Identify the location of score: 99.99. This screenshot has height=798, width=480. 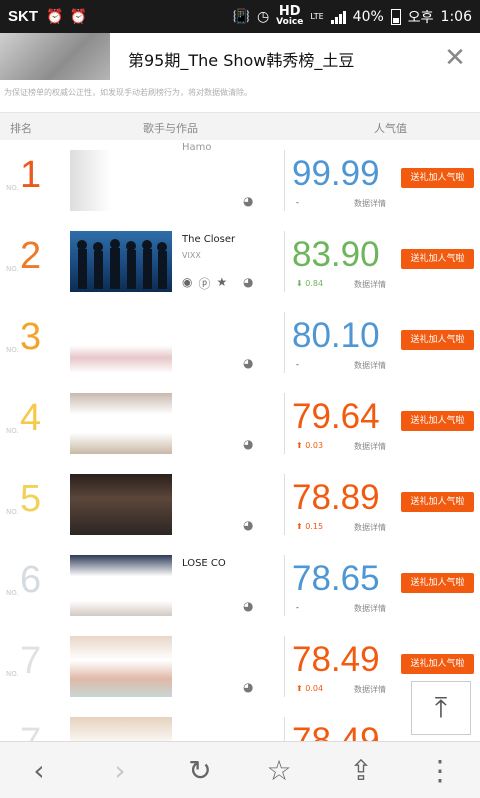
(336, 173).